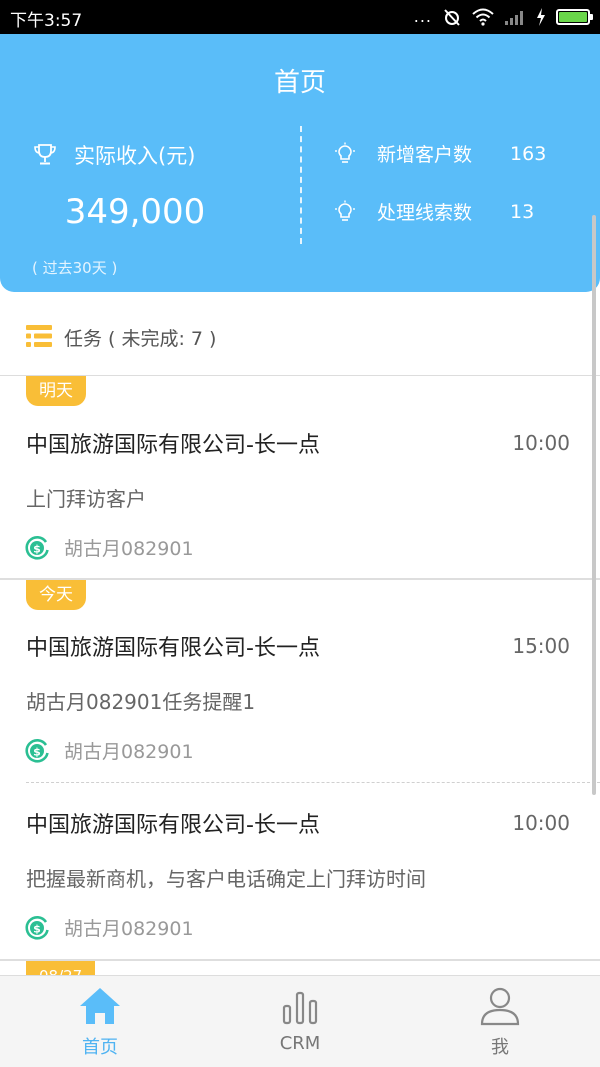  What do you see at coordinates (86, 499) in the screenshot?
I see `task-description: 上门拜访客户` at bounding box center [86, 499].